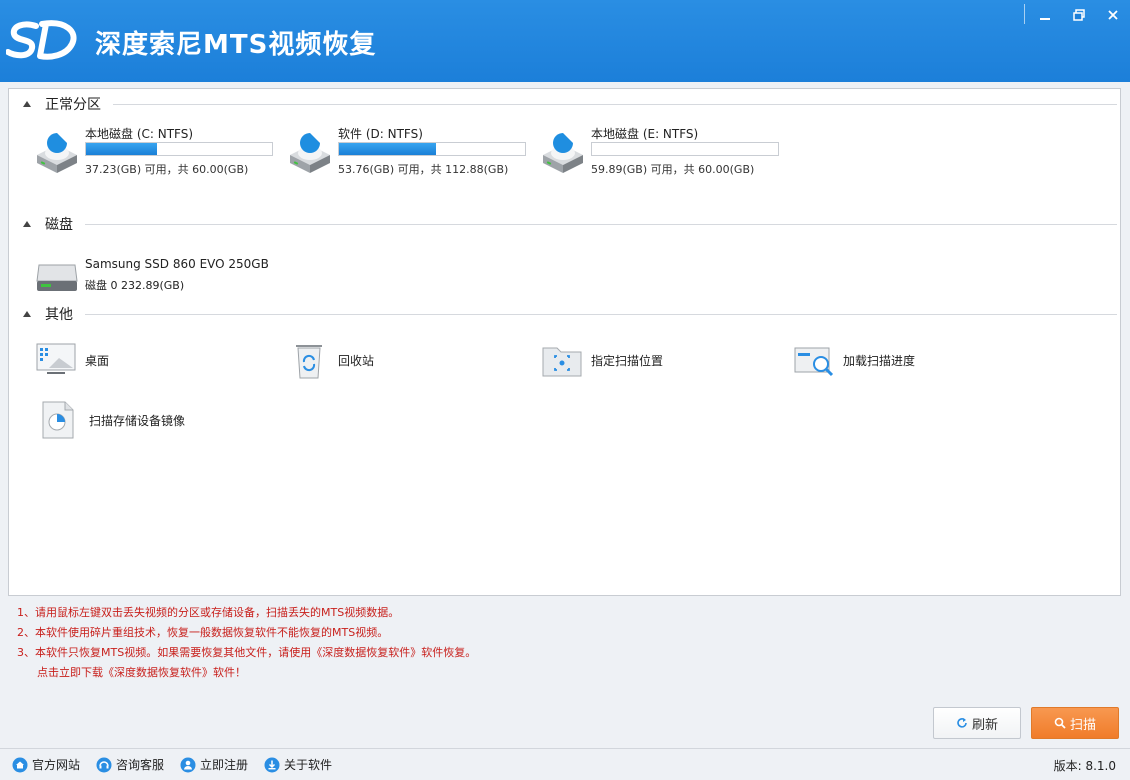 The width and height of the screenshot is (1130, 780). Describe the element at coordinates (188, 765) in the screenshot. I see `user-icon` at that location.